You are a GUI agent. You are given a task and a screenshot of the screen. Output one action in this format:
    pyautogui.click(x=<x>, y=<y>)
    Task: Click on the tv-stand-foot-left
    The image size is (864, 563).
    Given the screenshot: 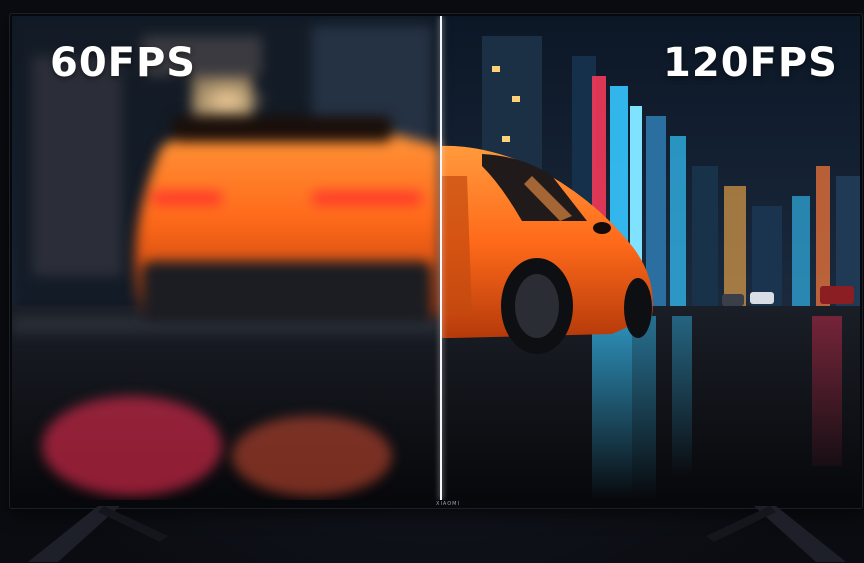 What is the action you would take?
    pyautogui.click(x=98, y=534)
    